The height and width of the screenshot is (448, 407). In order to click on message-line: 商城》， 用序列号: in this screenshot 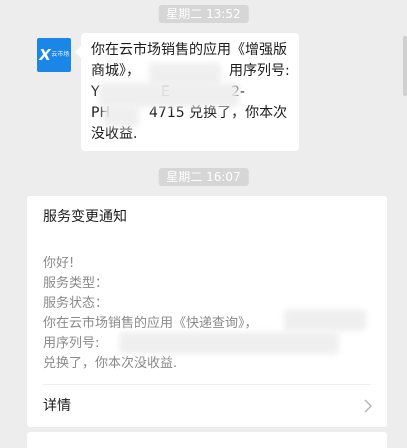, I will do `click(190, 71)`.